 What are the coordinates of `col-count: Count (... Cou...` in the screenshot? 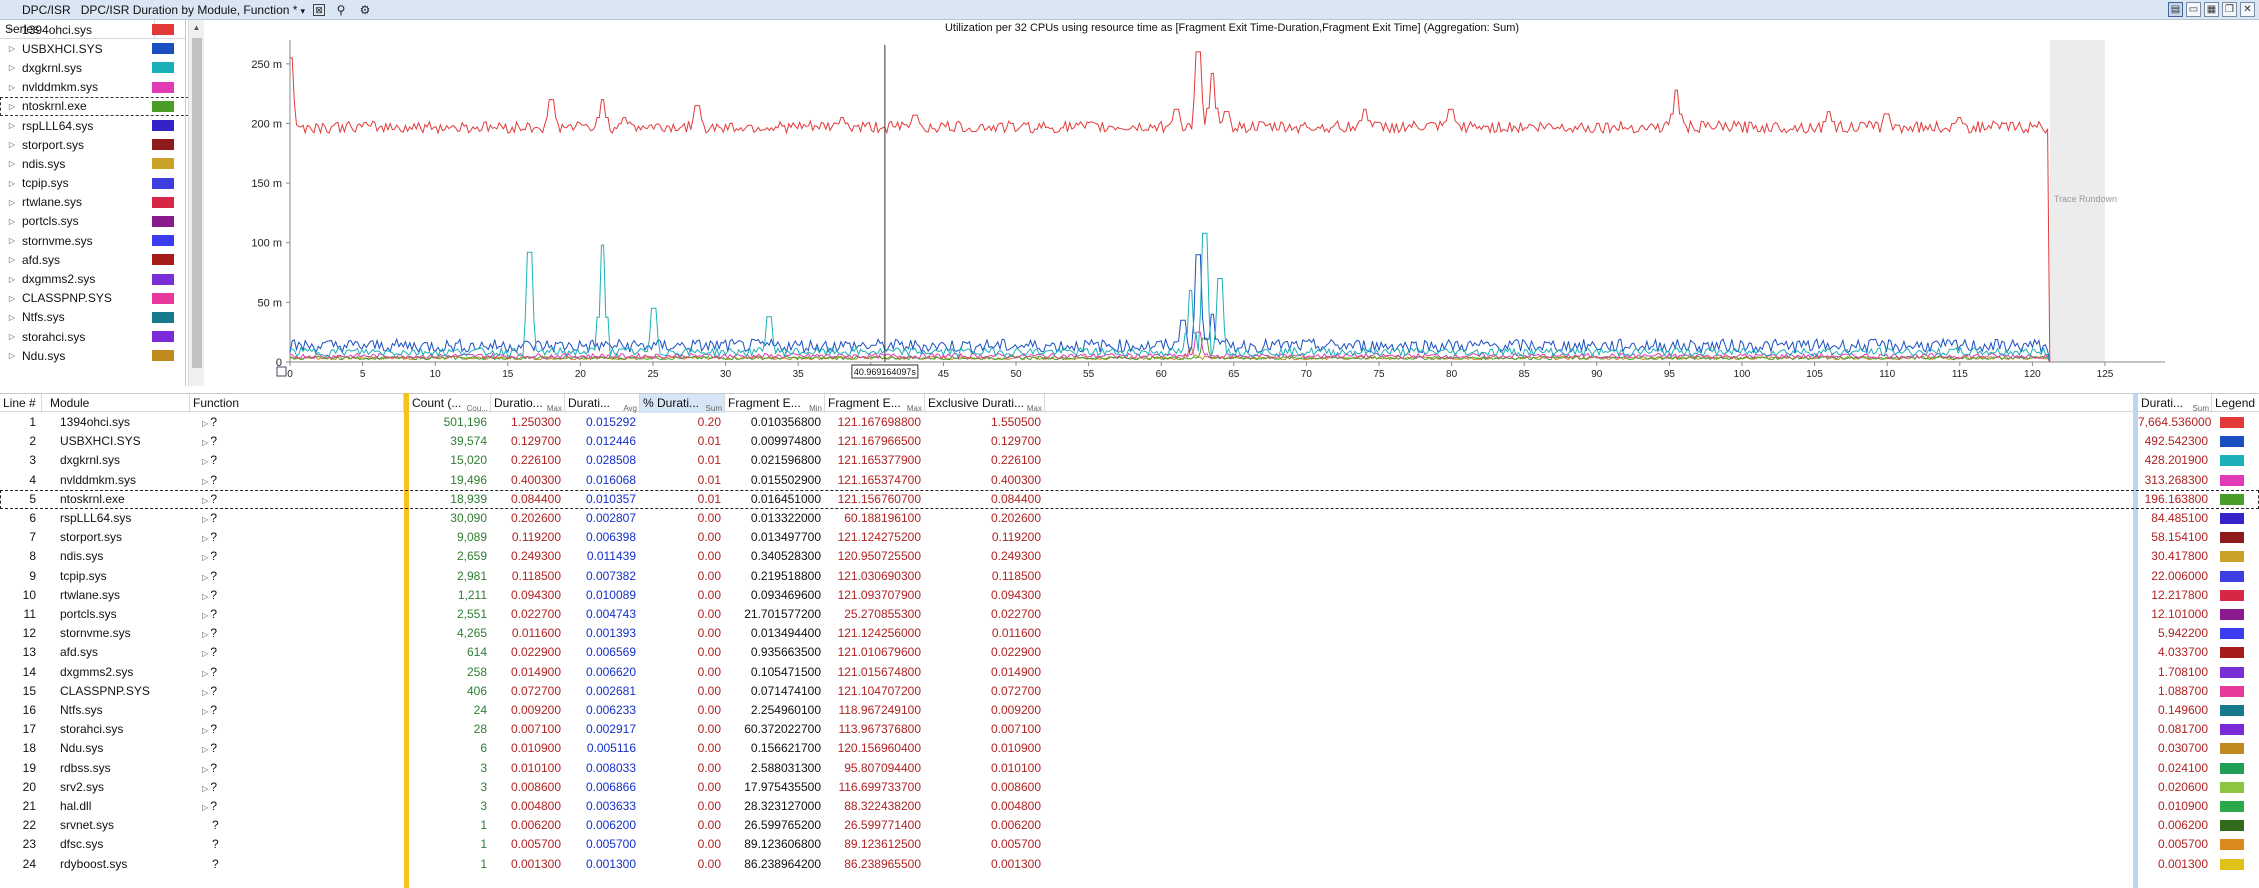 It's located at (450, 403).